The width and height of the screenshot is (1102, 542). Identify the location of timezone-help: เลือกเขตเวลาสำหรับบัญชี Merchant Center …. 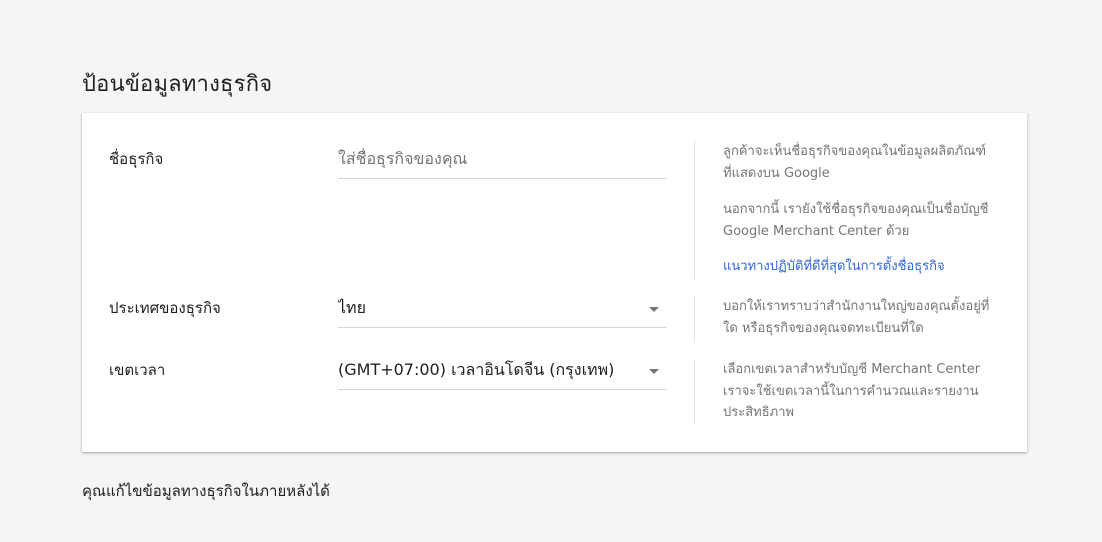
(844, 392).